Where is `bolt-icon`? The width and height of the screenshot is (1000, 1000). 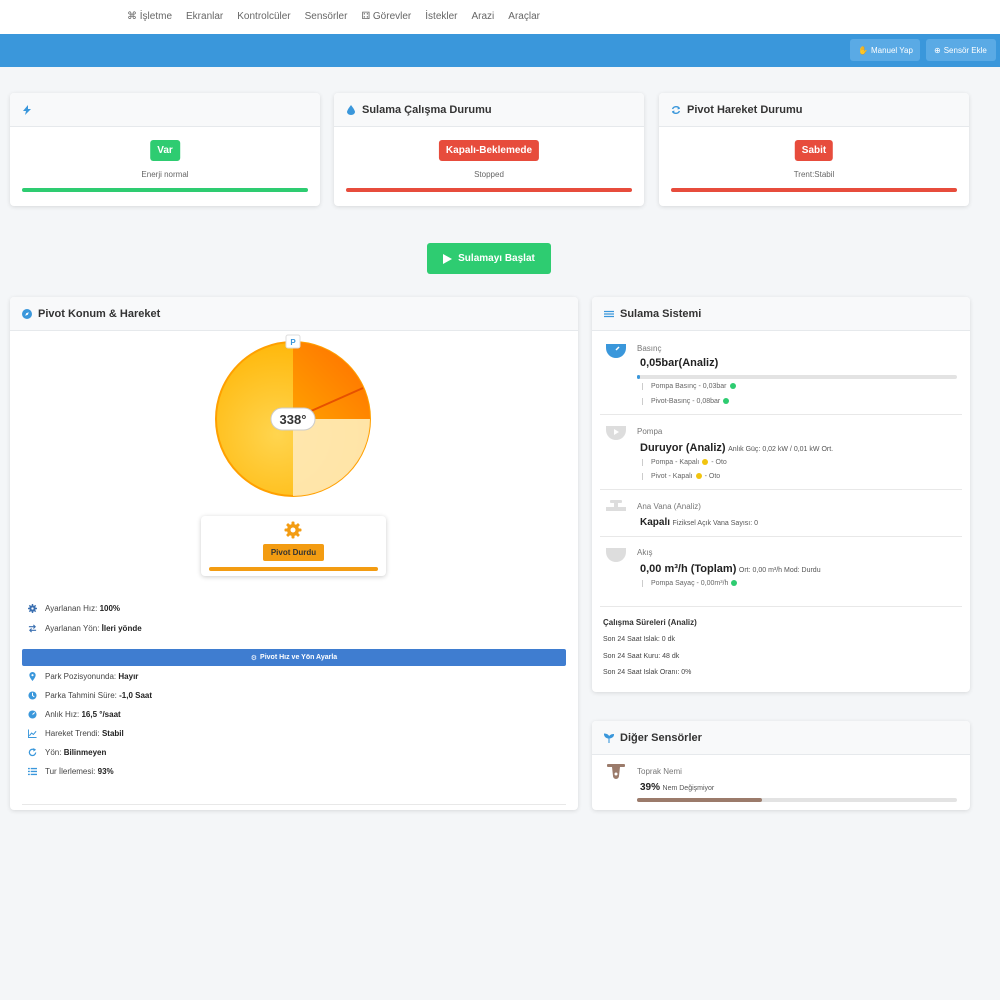 bolt-icon is located at coordinates (27, 109).